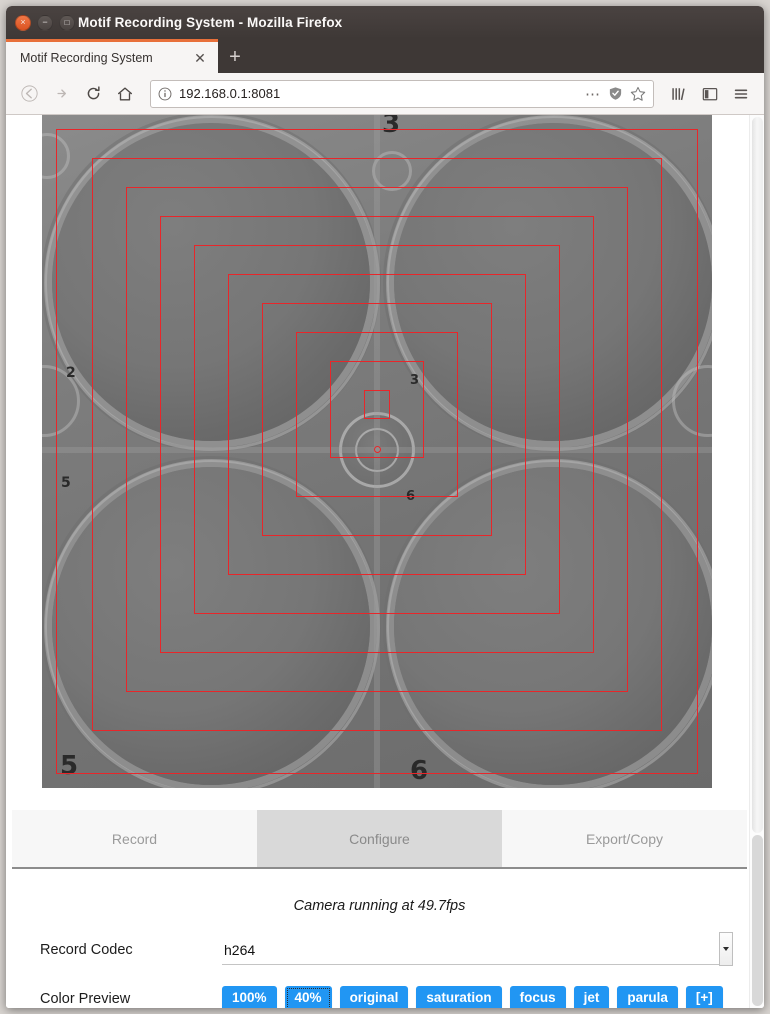 Image resolution: width=770 pixels, height=1014 pixels. I want to click on camera-status-text: Camera running at 49.7fps, so click(379, 906).